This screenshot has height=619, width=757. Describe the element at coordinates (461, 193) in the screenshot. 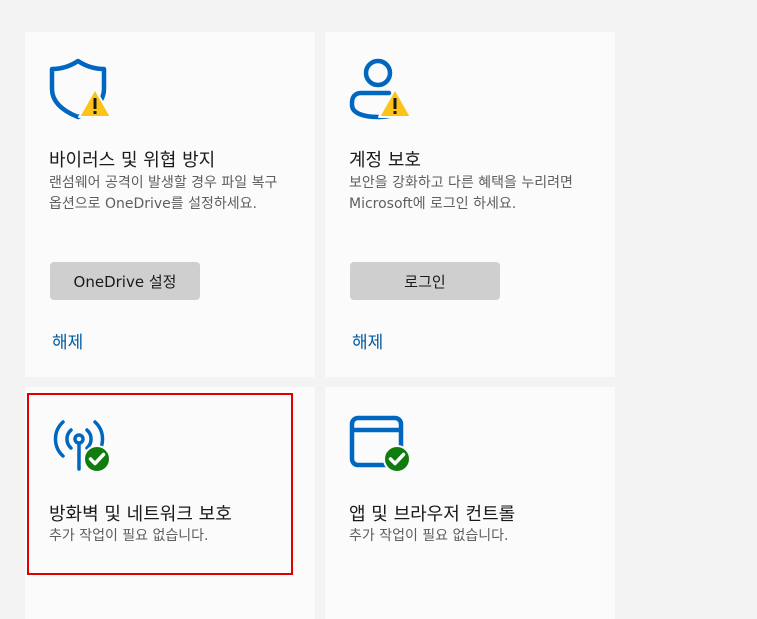

I see `card-description: 보안을 강화하고 다른 혜택을 누리려면 Microsoft에 로그인 하세요.` at that location.